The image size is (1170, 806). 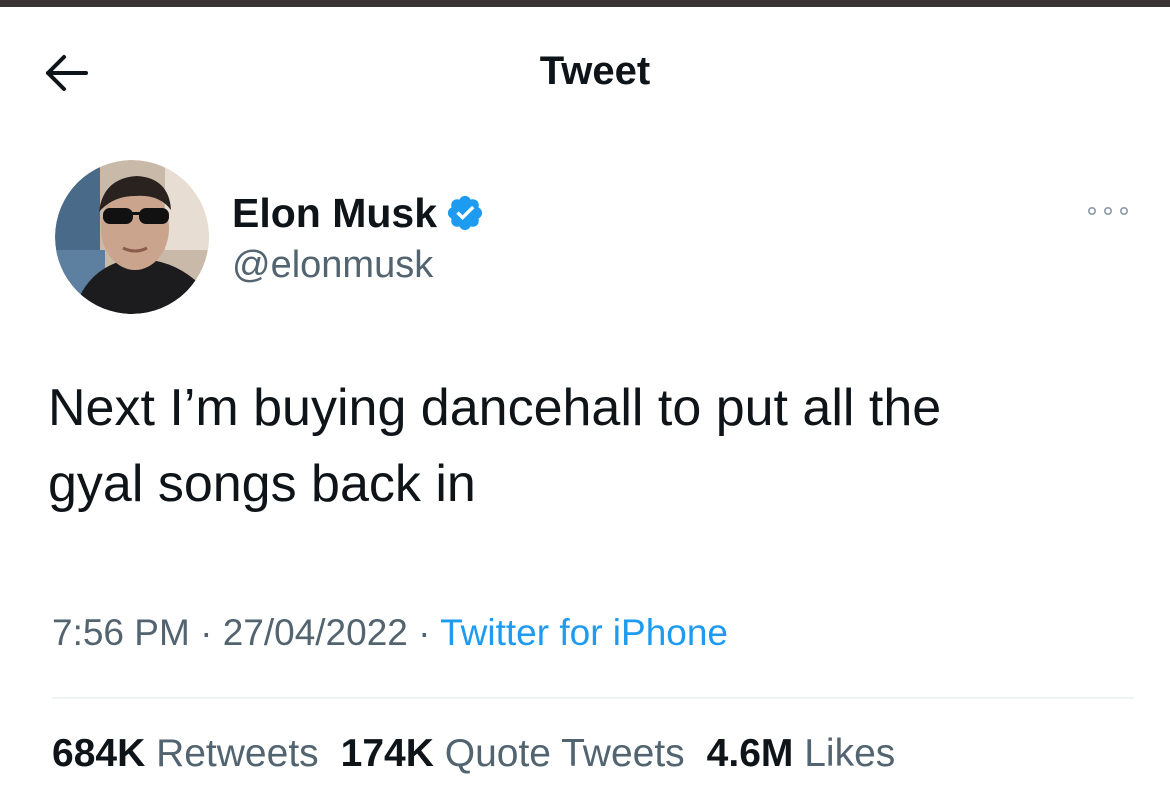 What do you see at coordinates (593, 698) in the screenshot?
I see `divider` at bounding box center [593, 698].